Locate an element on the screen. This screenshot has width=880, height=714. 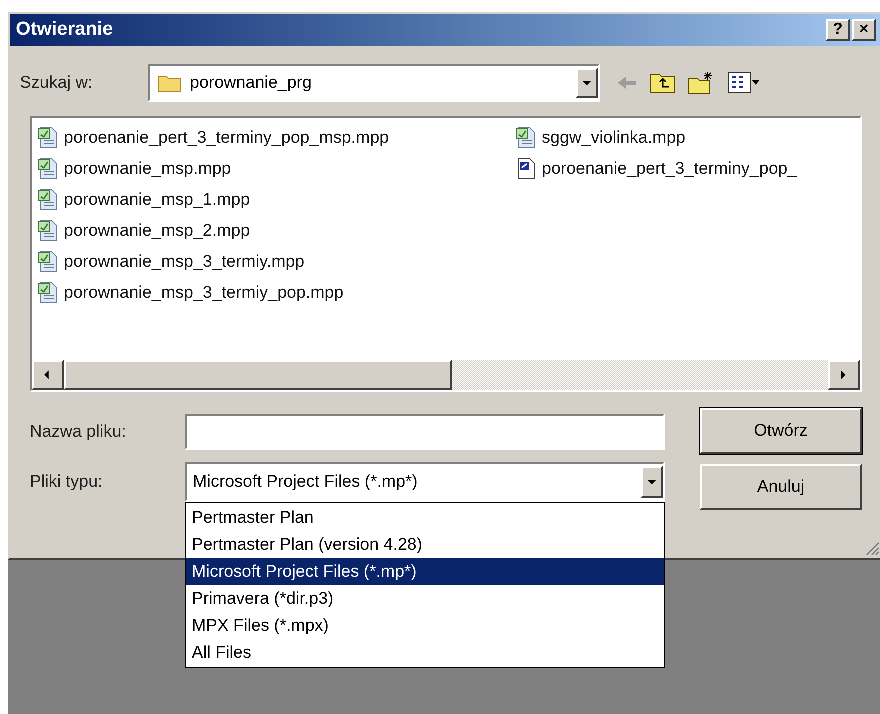
up-folder-icon is located at coordinates (663, 83).